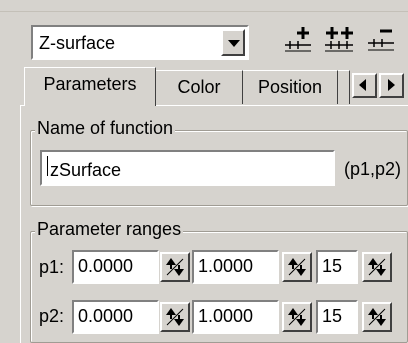 Image resolution: width=408 pixels, height=343 pixels. I want to click on remove-function-button, so click(384, 39).